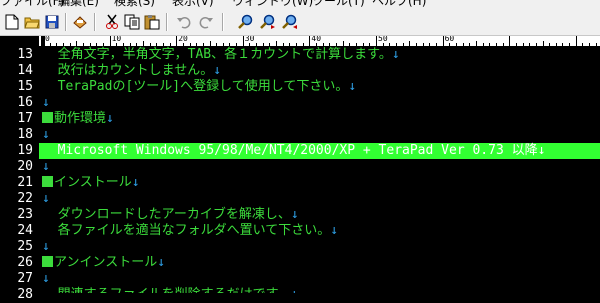 The image size is (600, 303). I want to click on ruler-label: 0, so click(47, 39).